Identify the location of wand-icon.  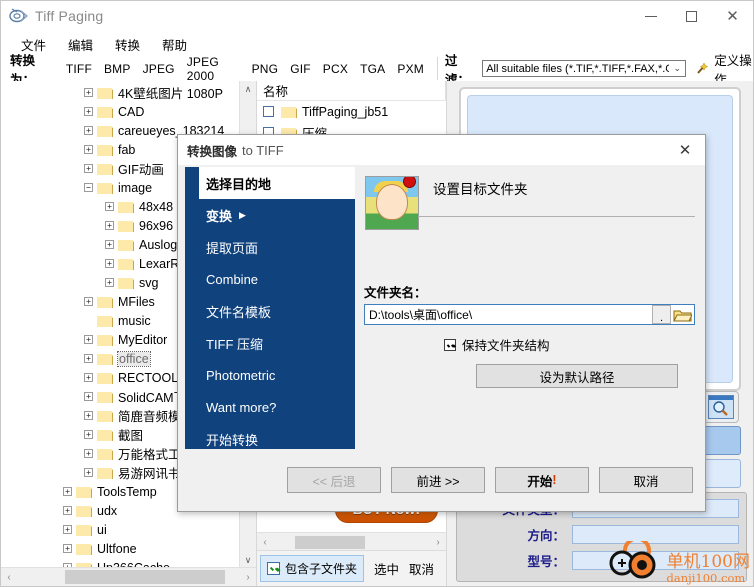
(702, 68).